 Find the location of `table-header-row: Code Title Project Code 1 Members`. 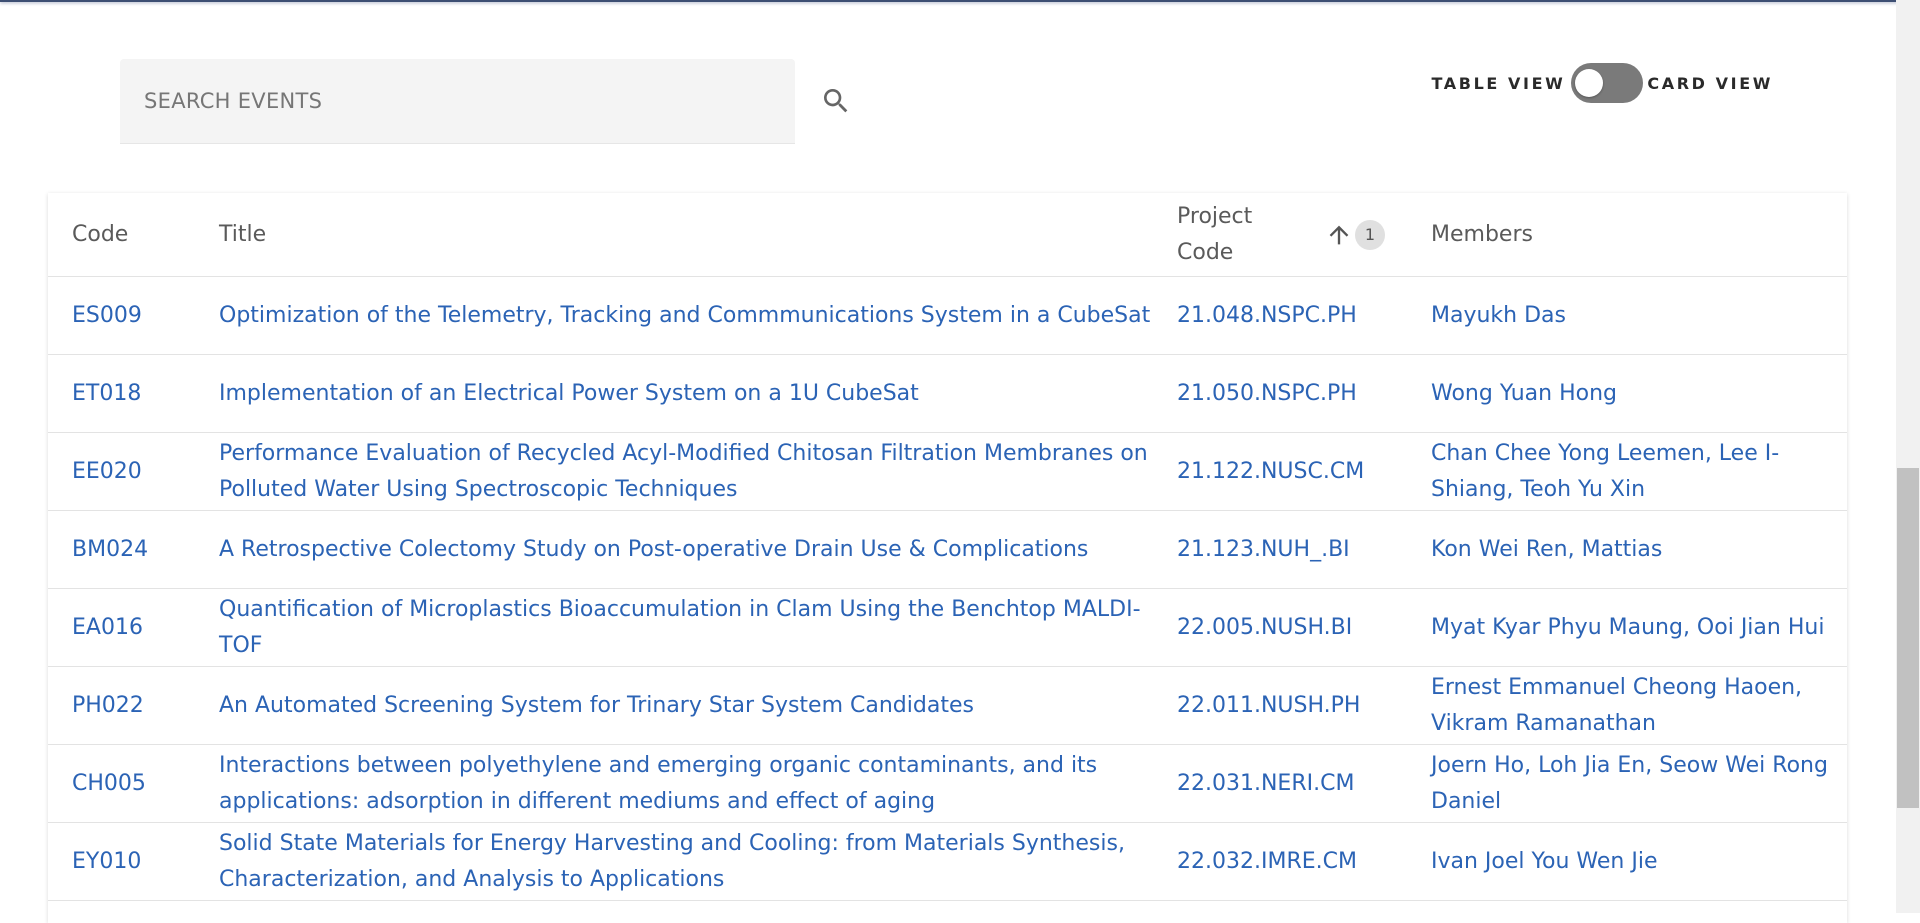

table-header-row: Code Title Project Code 1 Members is located at coordinates (947, 235).